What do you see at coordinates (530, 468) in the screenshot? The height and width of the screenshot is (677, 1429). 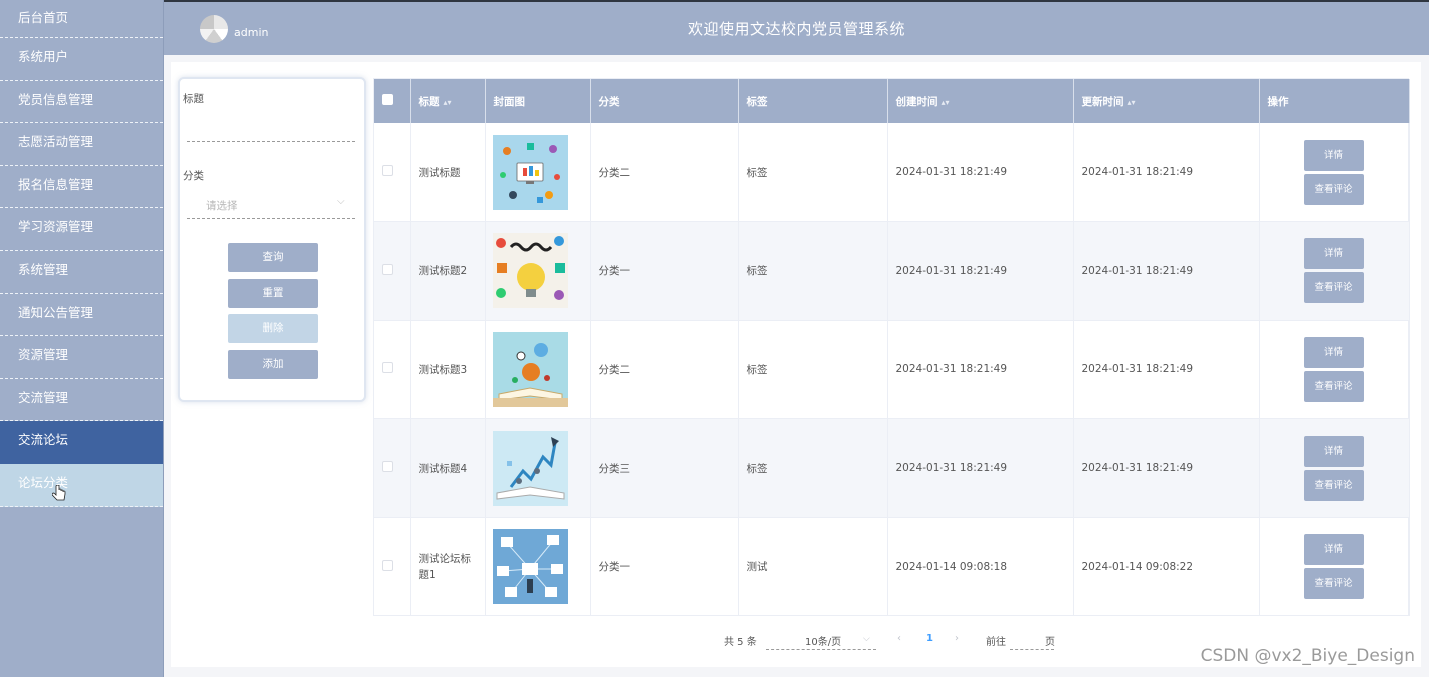 I see `cover-image-book-rocket` at bounding box center [530, 468].